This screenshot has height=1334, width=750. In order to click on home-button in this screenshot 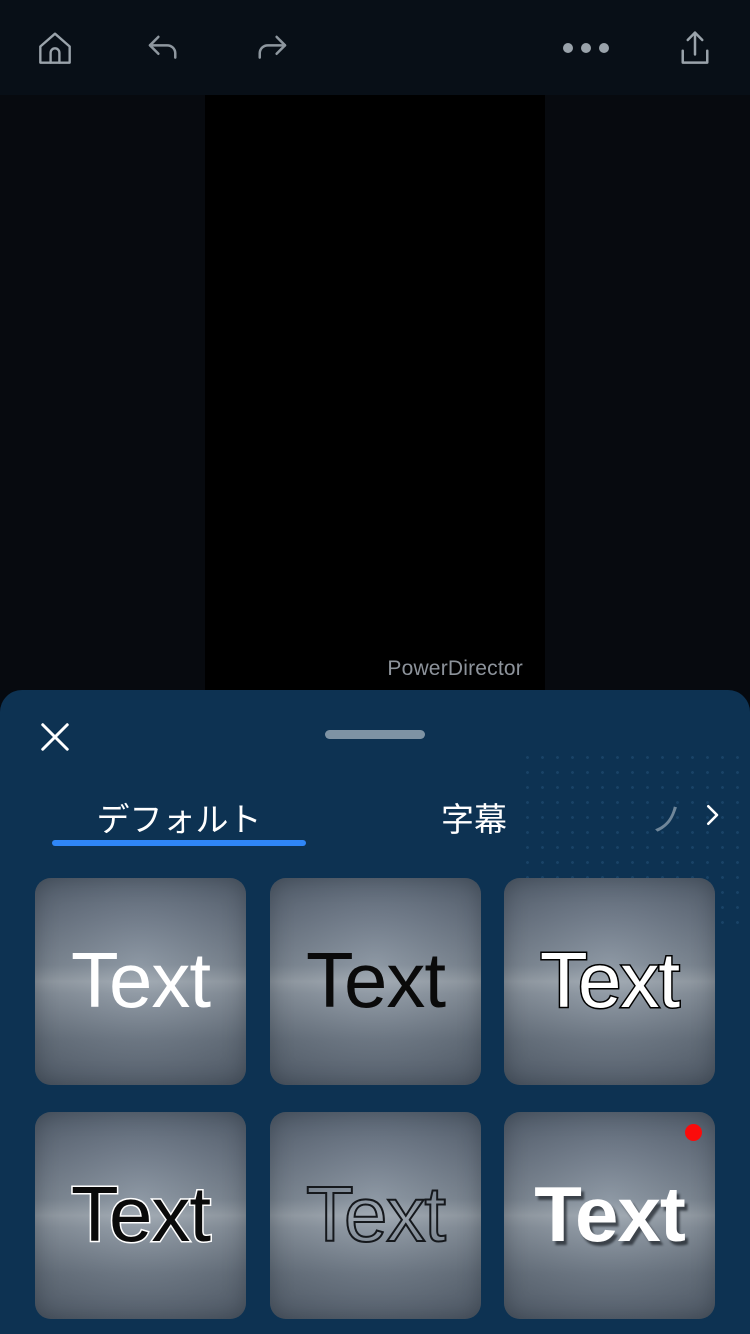, I will do `click(55, 47)`.